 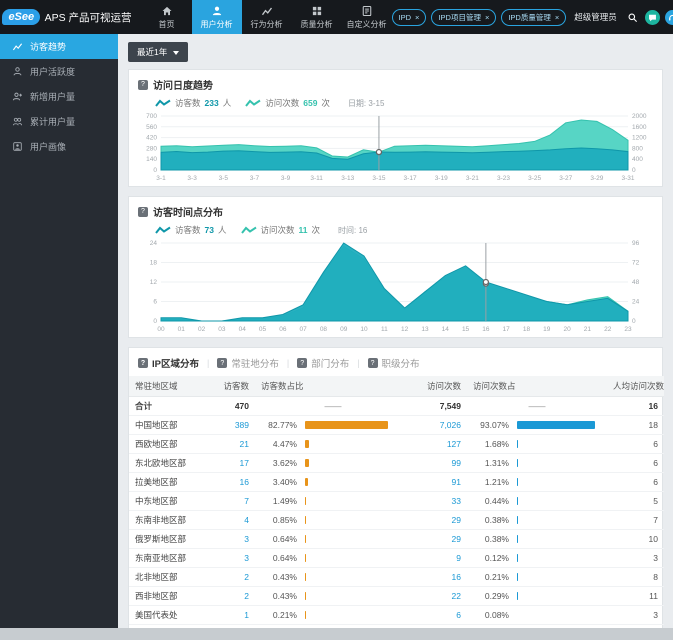 I want to click on filter-pill-label: IPD质量管理, so click(x=529, y=17).